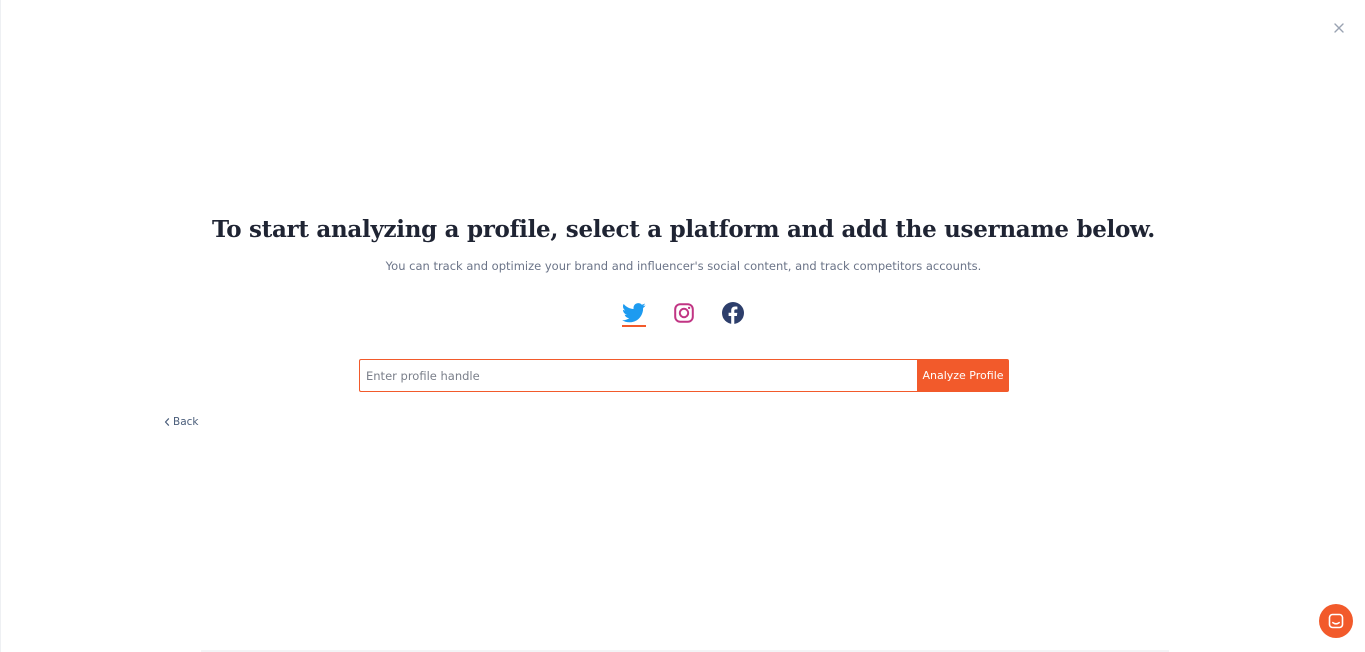  I want to click on platform-selector, so click(685, 314).